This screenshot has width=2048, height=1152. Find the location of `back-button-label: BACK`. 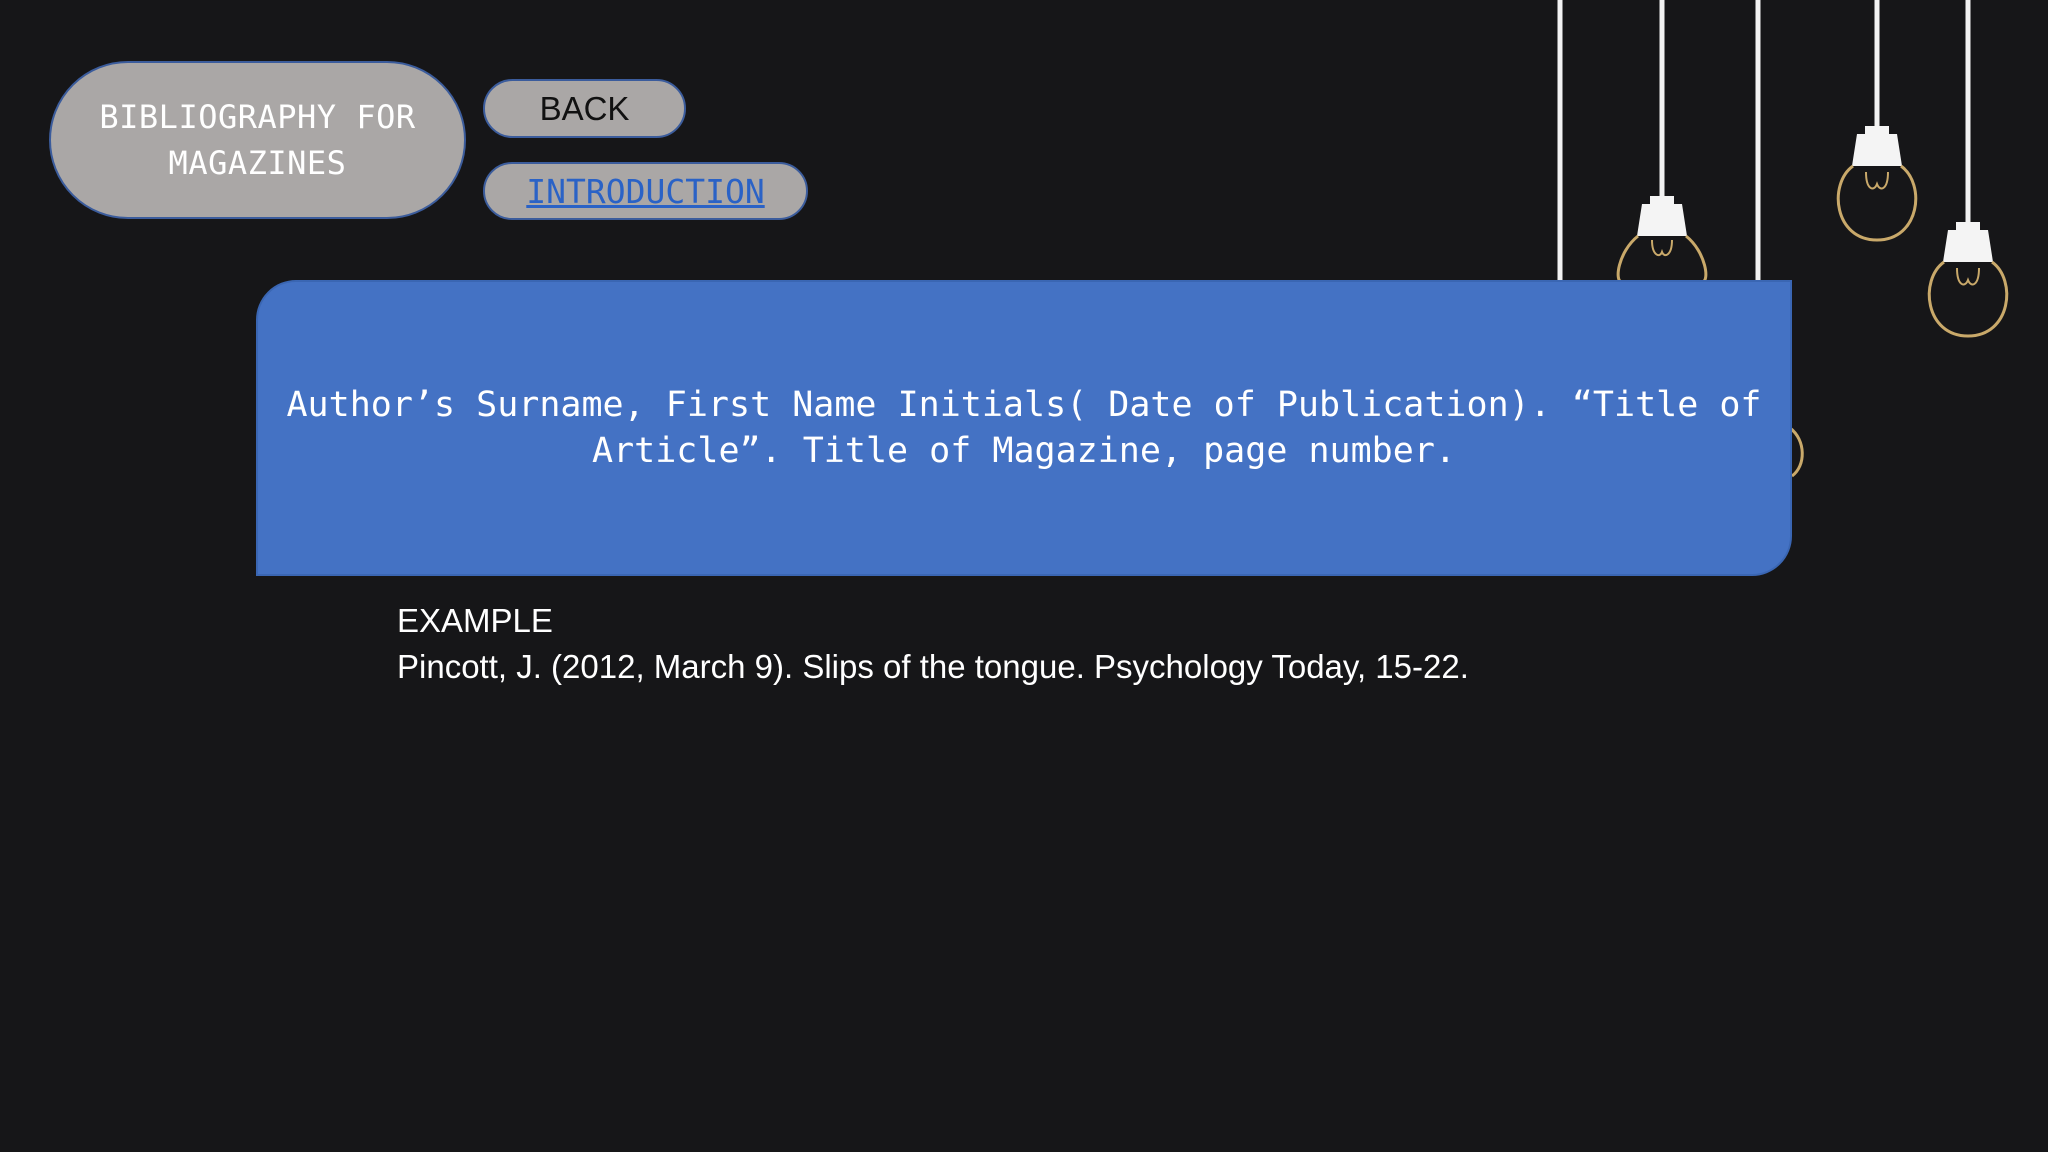

back-button-label: BACK is located at coordinates (584, 108).